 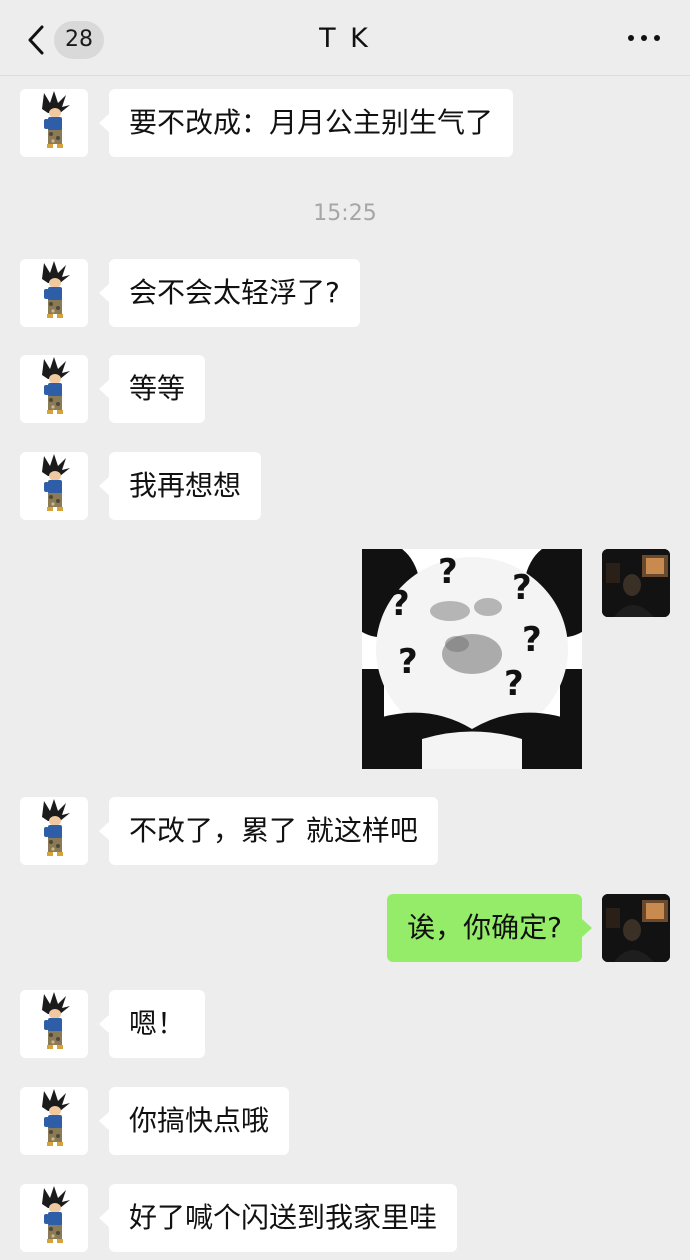 What do you see at coordinates (194, 1121) in the screenshot?
I see `incoming-message-bubble: 你搞快点哦` at bounding box center [194, 1121].